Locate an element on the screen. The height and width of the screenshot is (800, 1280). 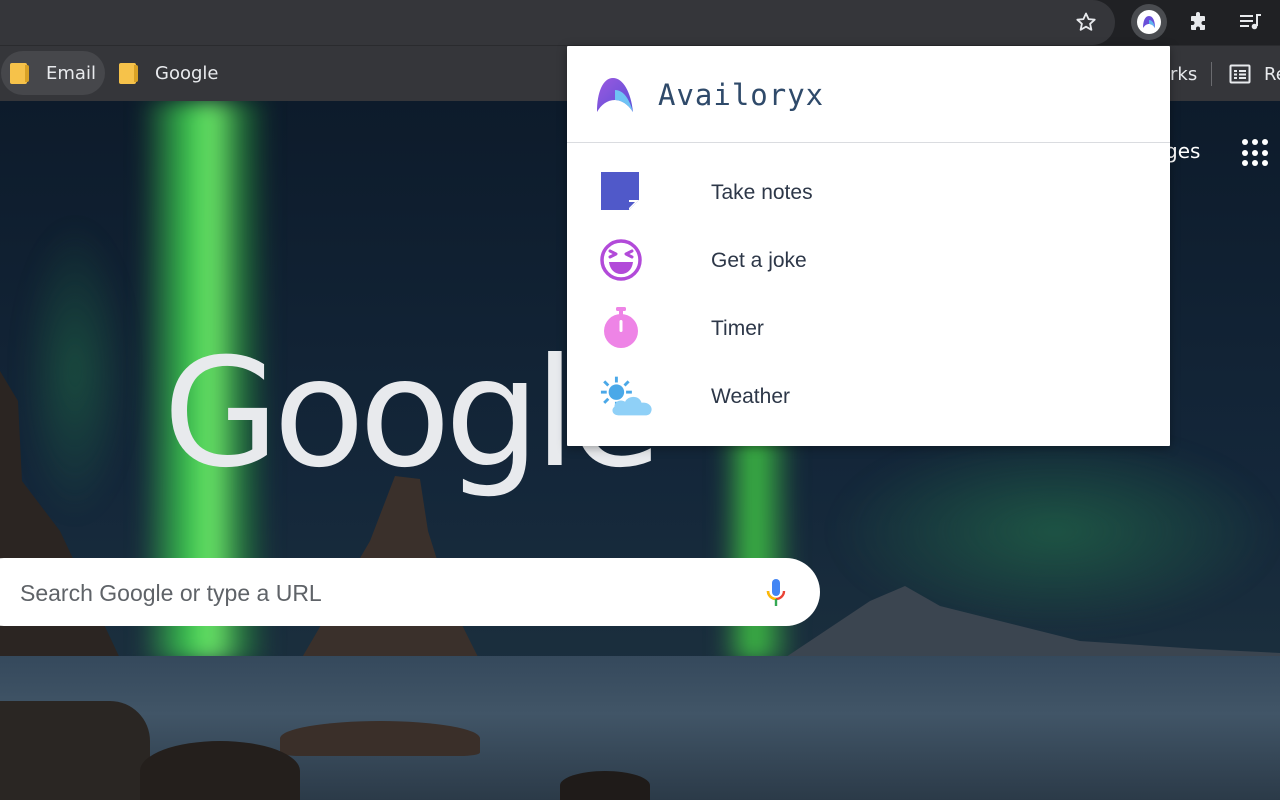
media-controls-button is located at coordinates (1250, 22).